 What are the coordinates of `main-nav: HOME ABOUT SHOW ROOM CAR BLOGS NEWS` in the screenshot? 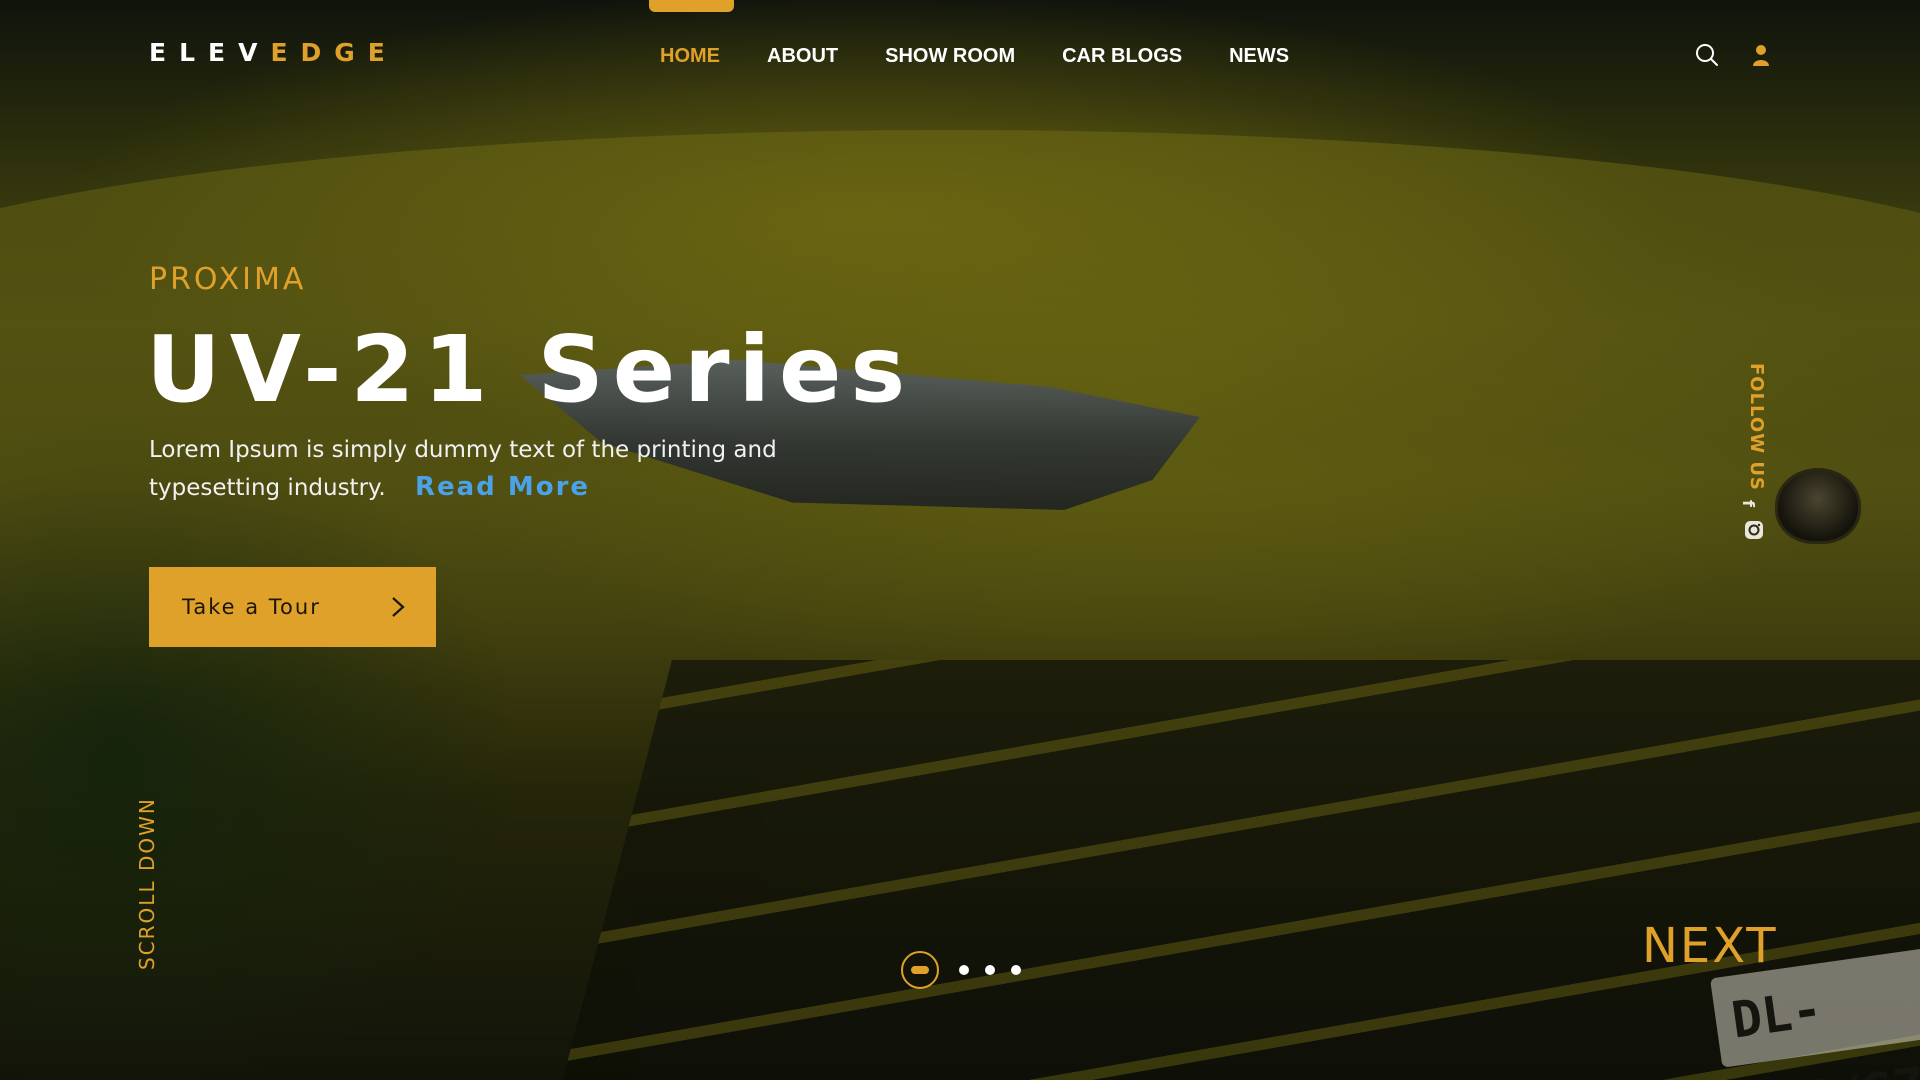 It's located at (998, 56).